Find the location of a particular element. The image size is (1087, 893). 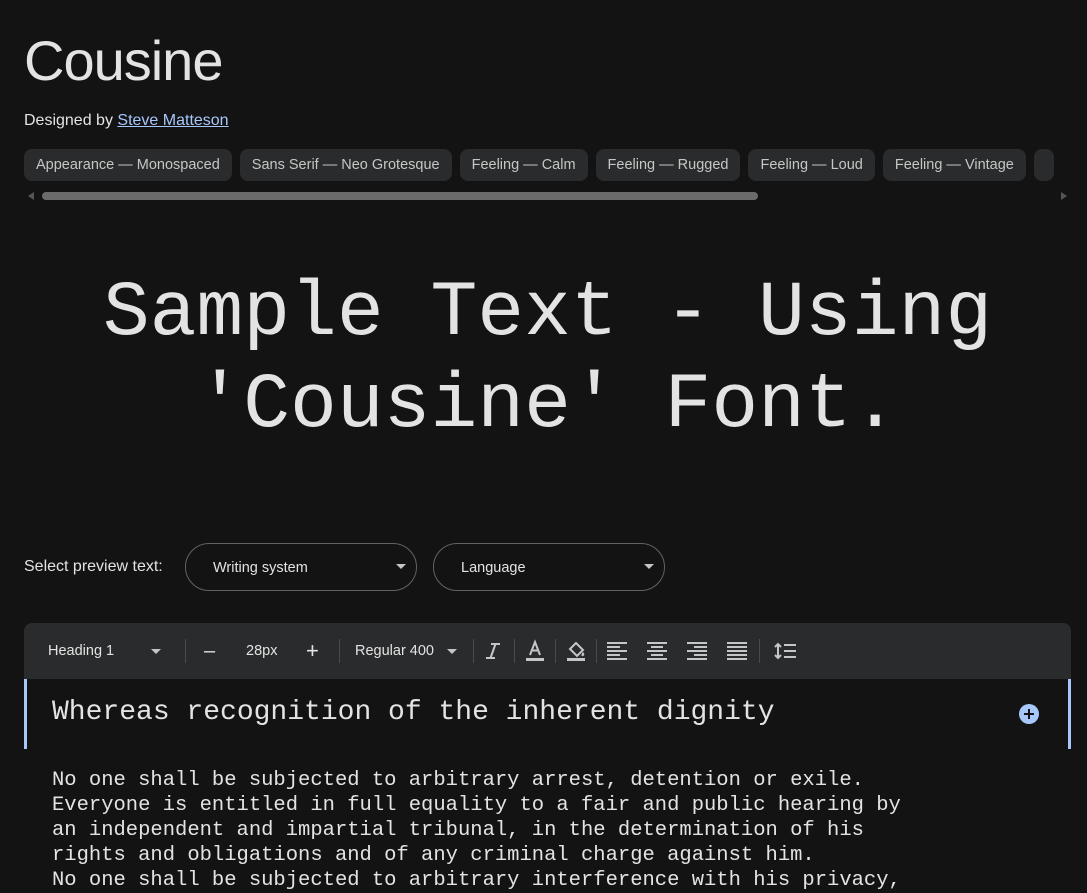

writing-system-value: Writing system is located at coordinates (260, 568).